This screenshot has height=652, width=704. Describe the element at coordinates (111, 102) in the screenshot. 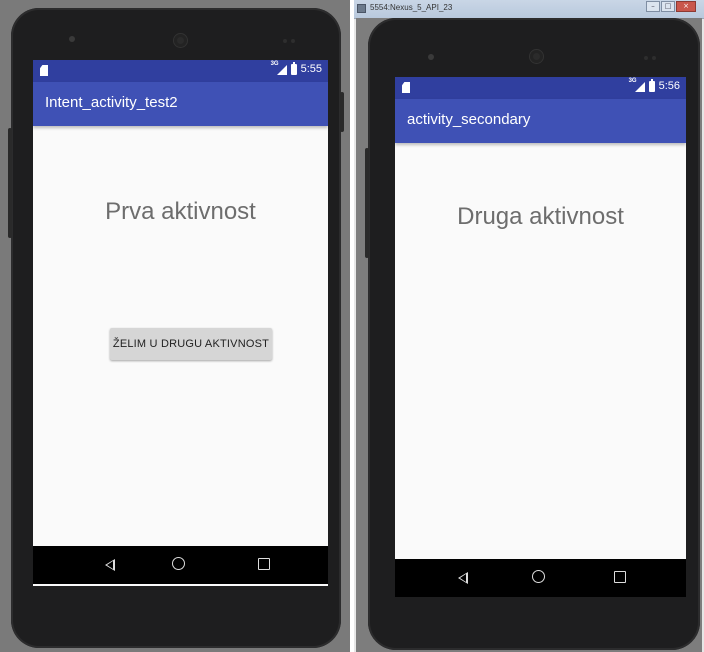

I see `app-bar-title: Intent_activity_test2` at that location.